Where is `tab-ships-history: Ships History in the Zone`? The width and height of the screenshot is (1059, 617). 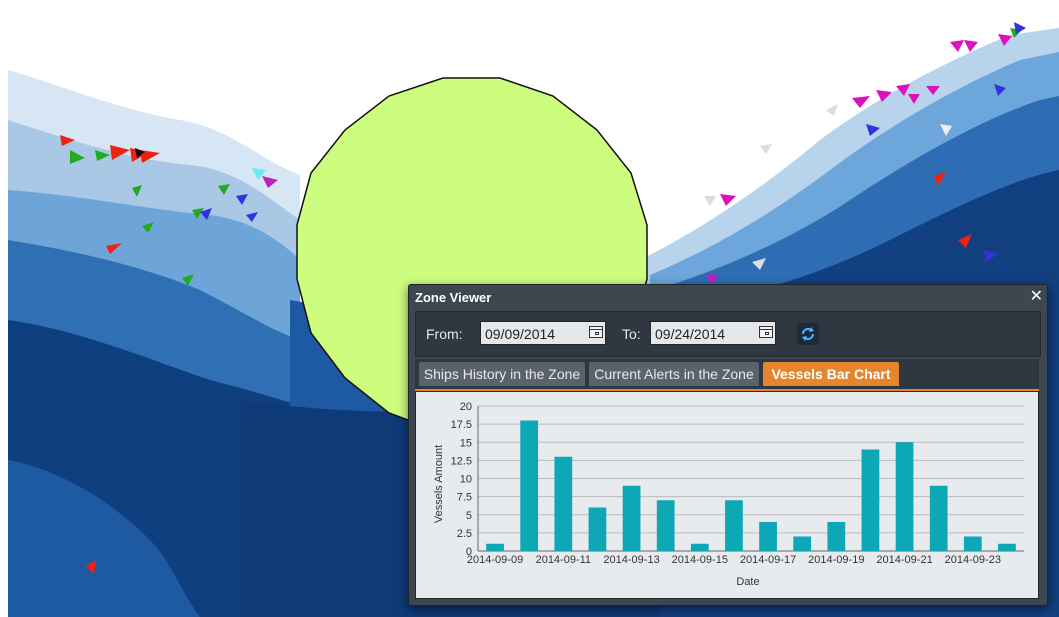 tab-ships-history: Ships History in the Zone is located at coordinates (502, 374).